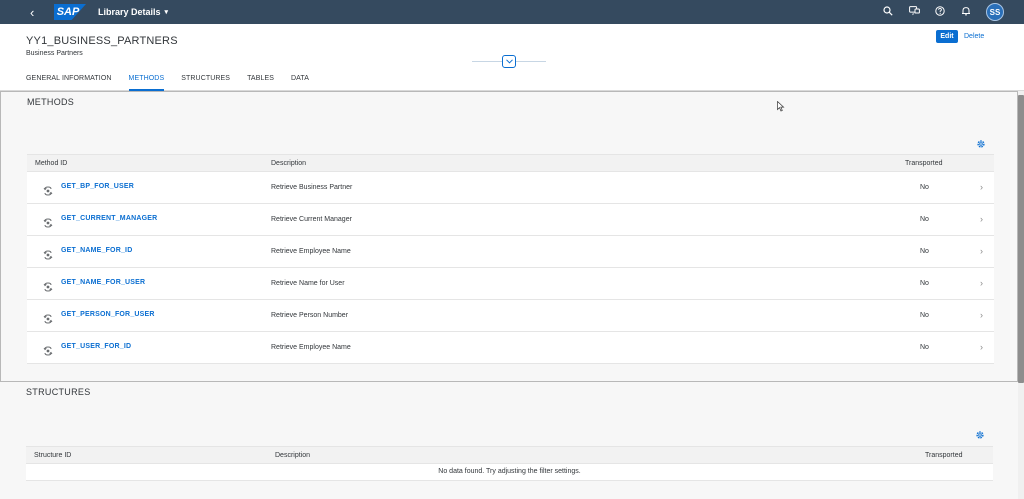  What do you see at coordinates (51, 163) in the screenshot?
I see `column-method-id: Method ID` at bounding box center [51, 163].